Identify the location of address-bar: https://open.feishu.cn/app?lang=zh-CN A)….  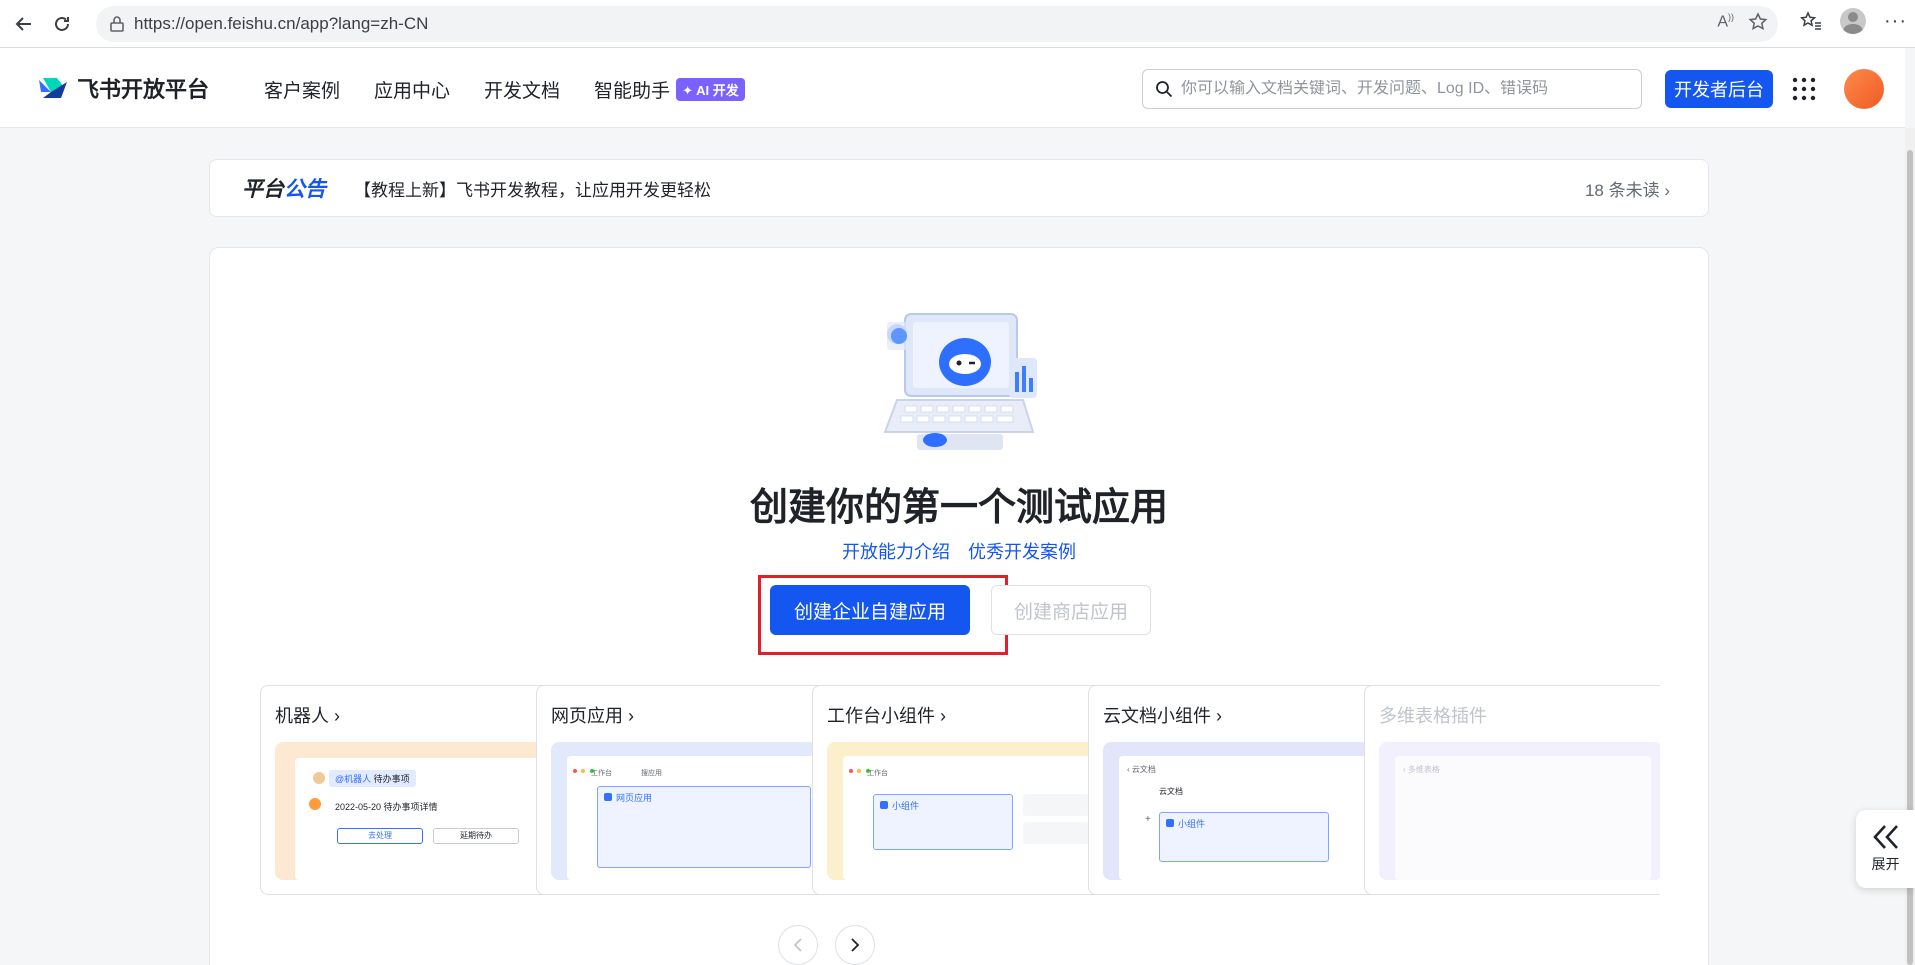
(937, 24).